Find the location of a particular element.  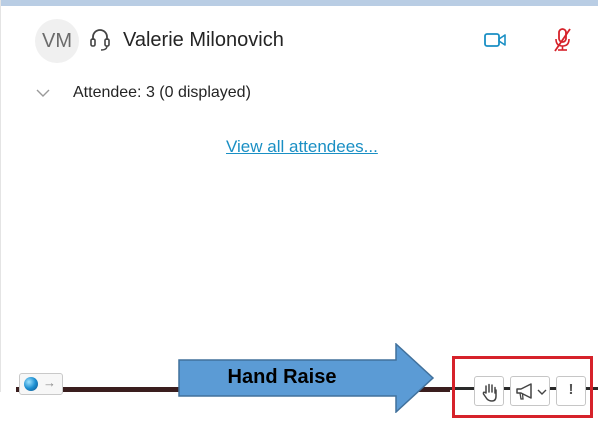

raised-hand-icon is located at coordinates (489, 392).